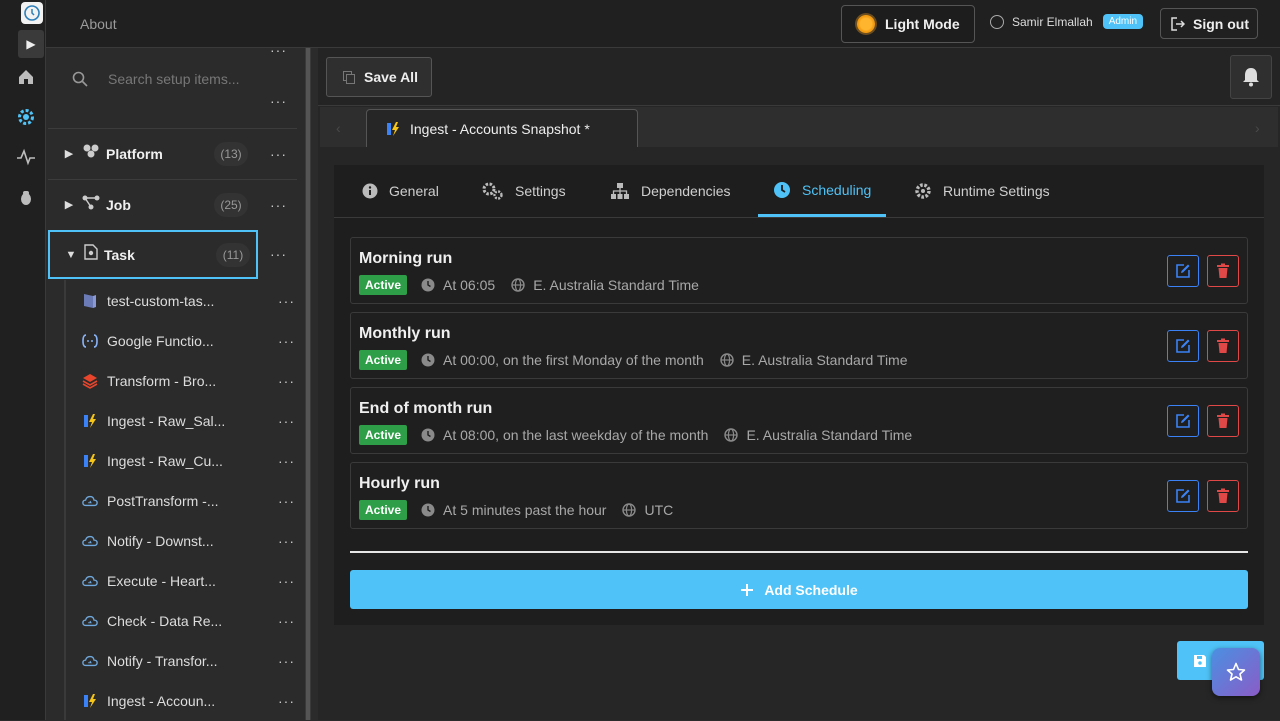  I want to click on collapse-arrow-icon: ▼, so click(71, 255).